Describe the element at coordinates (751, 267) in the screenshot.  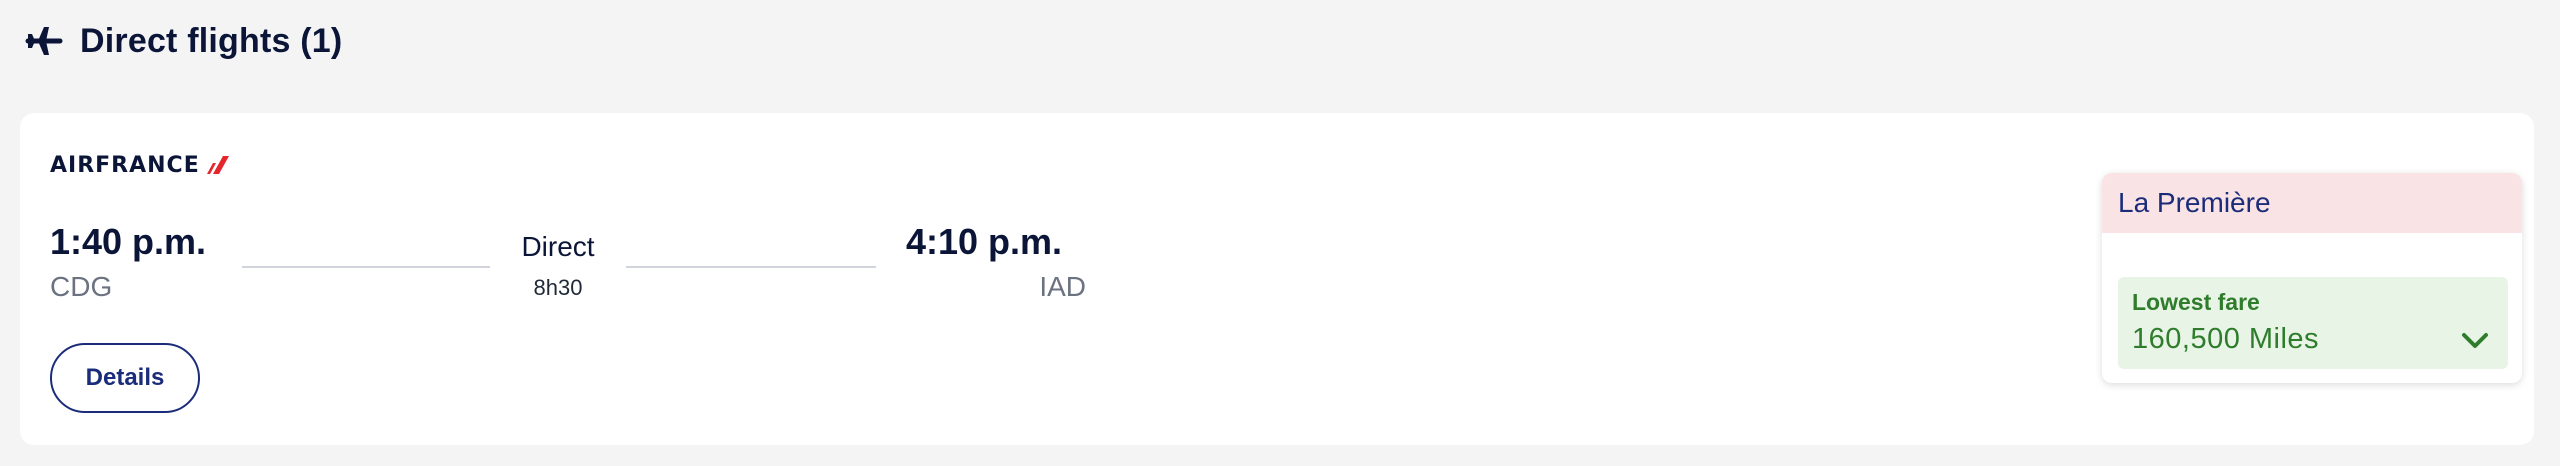
I see `route-line-right` at that location.